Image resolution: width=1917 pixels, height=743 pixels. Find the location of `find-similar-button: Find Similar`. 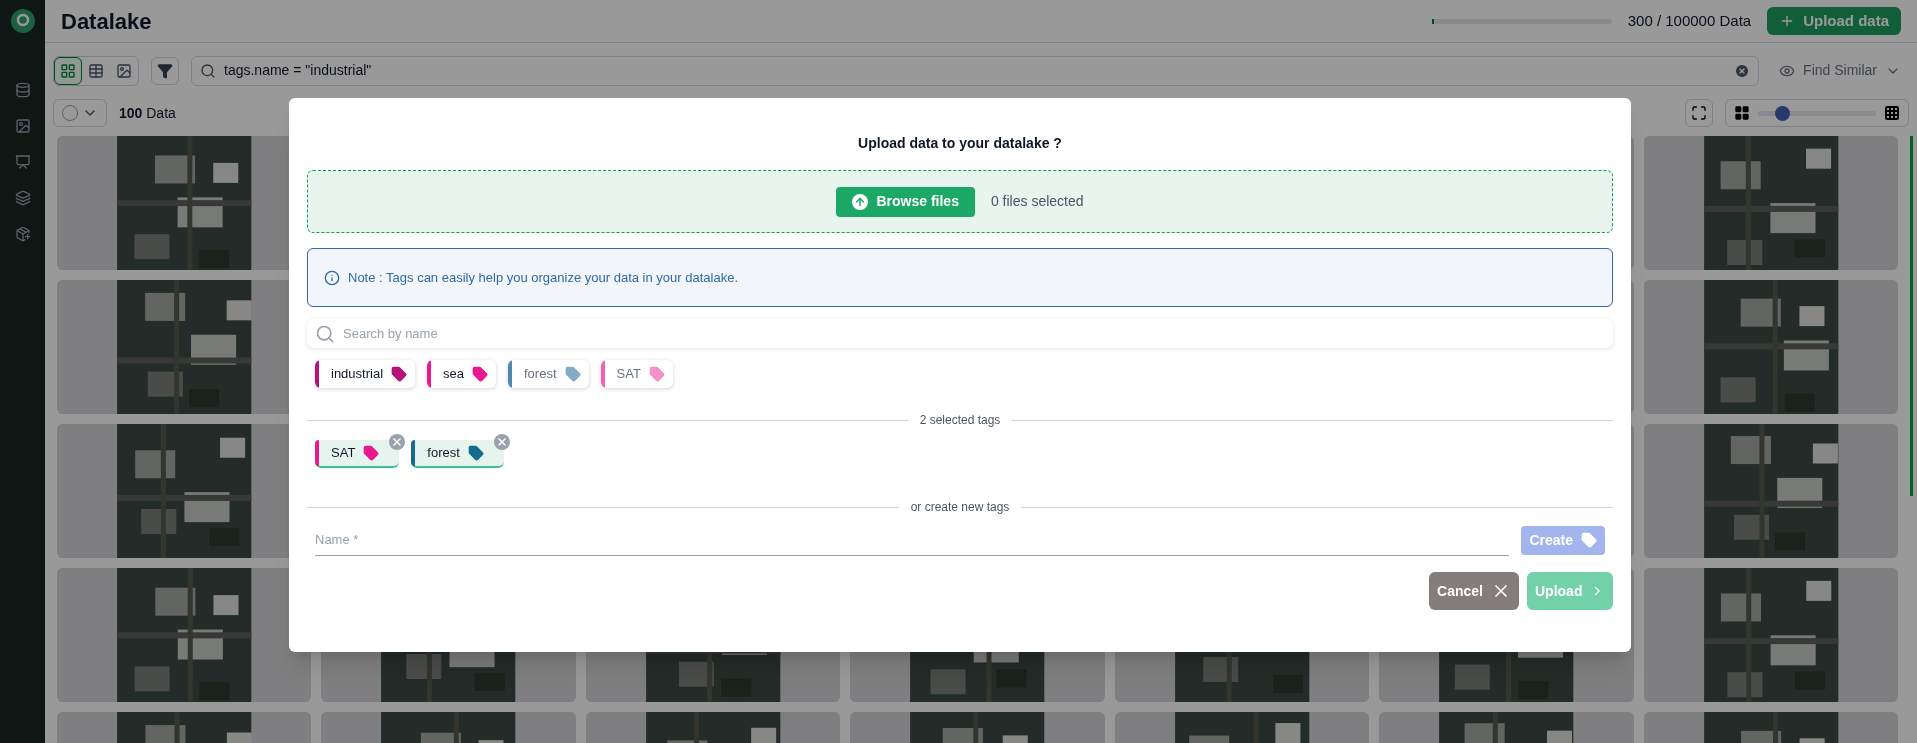

find-similar-button: Find Similar is located at coordinates (1840, 70).